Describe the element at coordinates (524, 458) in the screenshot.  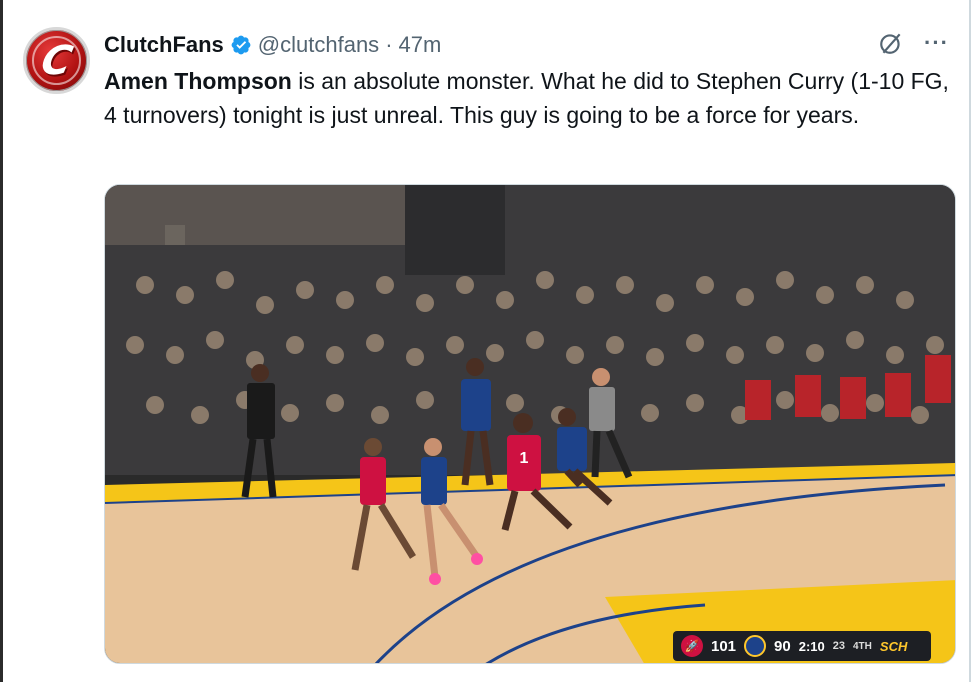
I see `jersey-number-rockets: 1` at that location.